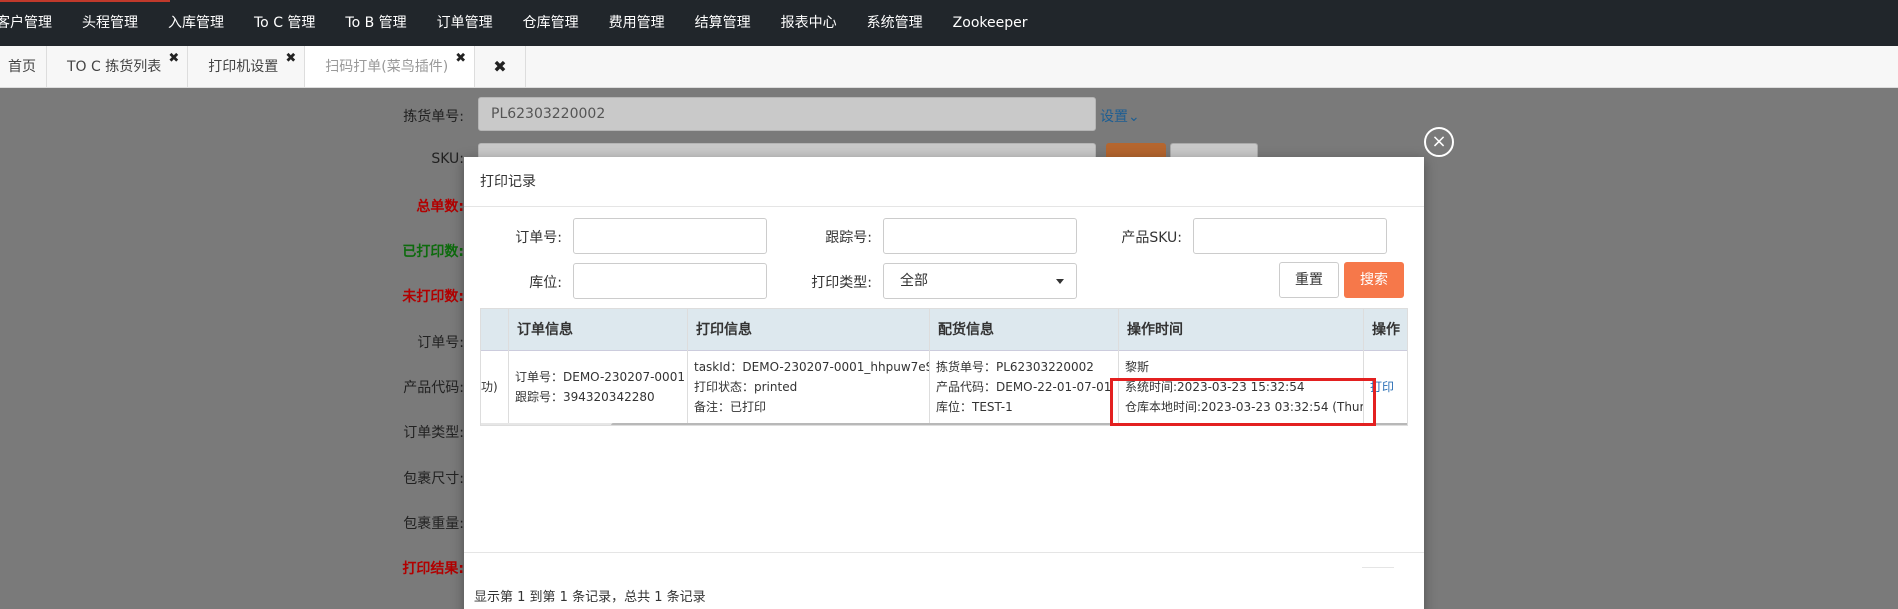  Describe the element at coordinates (966, 330) in the screenshot. I see `col-header-alloc-info: 配货信息` at that location.